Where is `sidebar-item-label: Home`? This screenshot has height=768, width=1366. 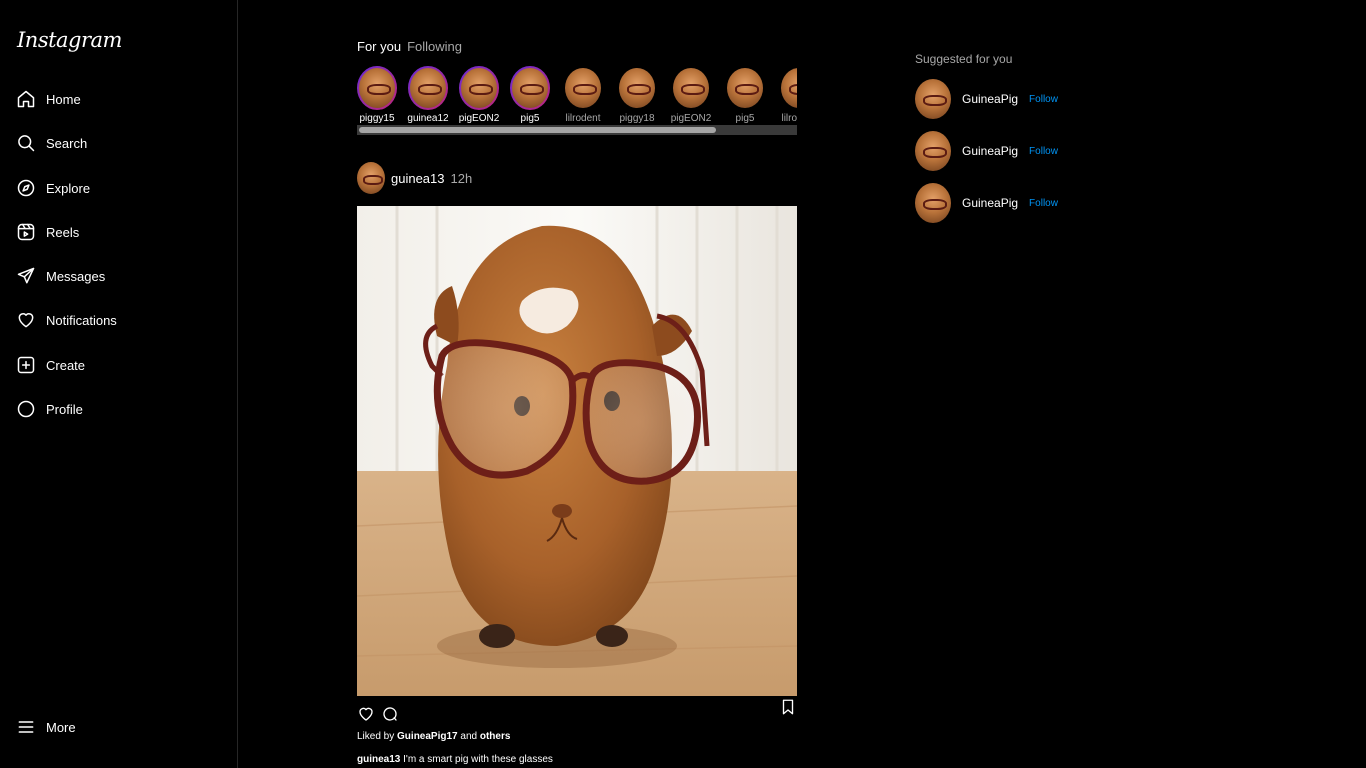 sidebar-item-label: Home is located at coordinates (63, 99).